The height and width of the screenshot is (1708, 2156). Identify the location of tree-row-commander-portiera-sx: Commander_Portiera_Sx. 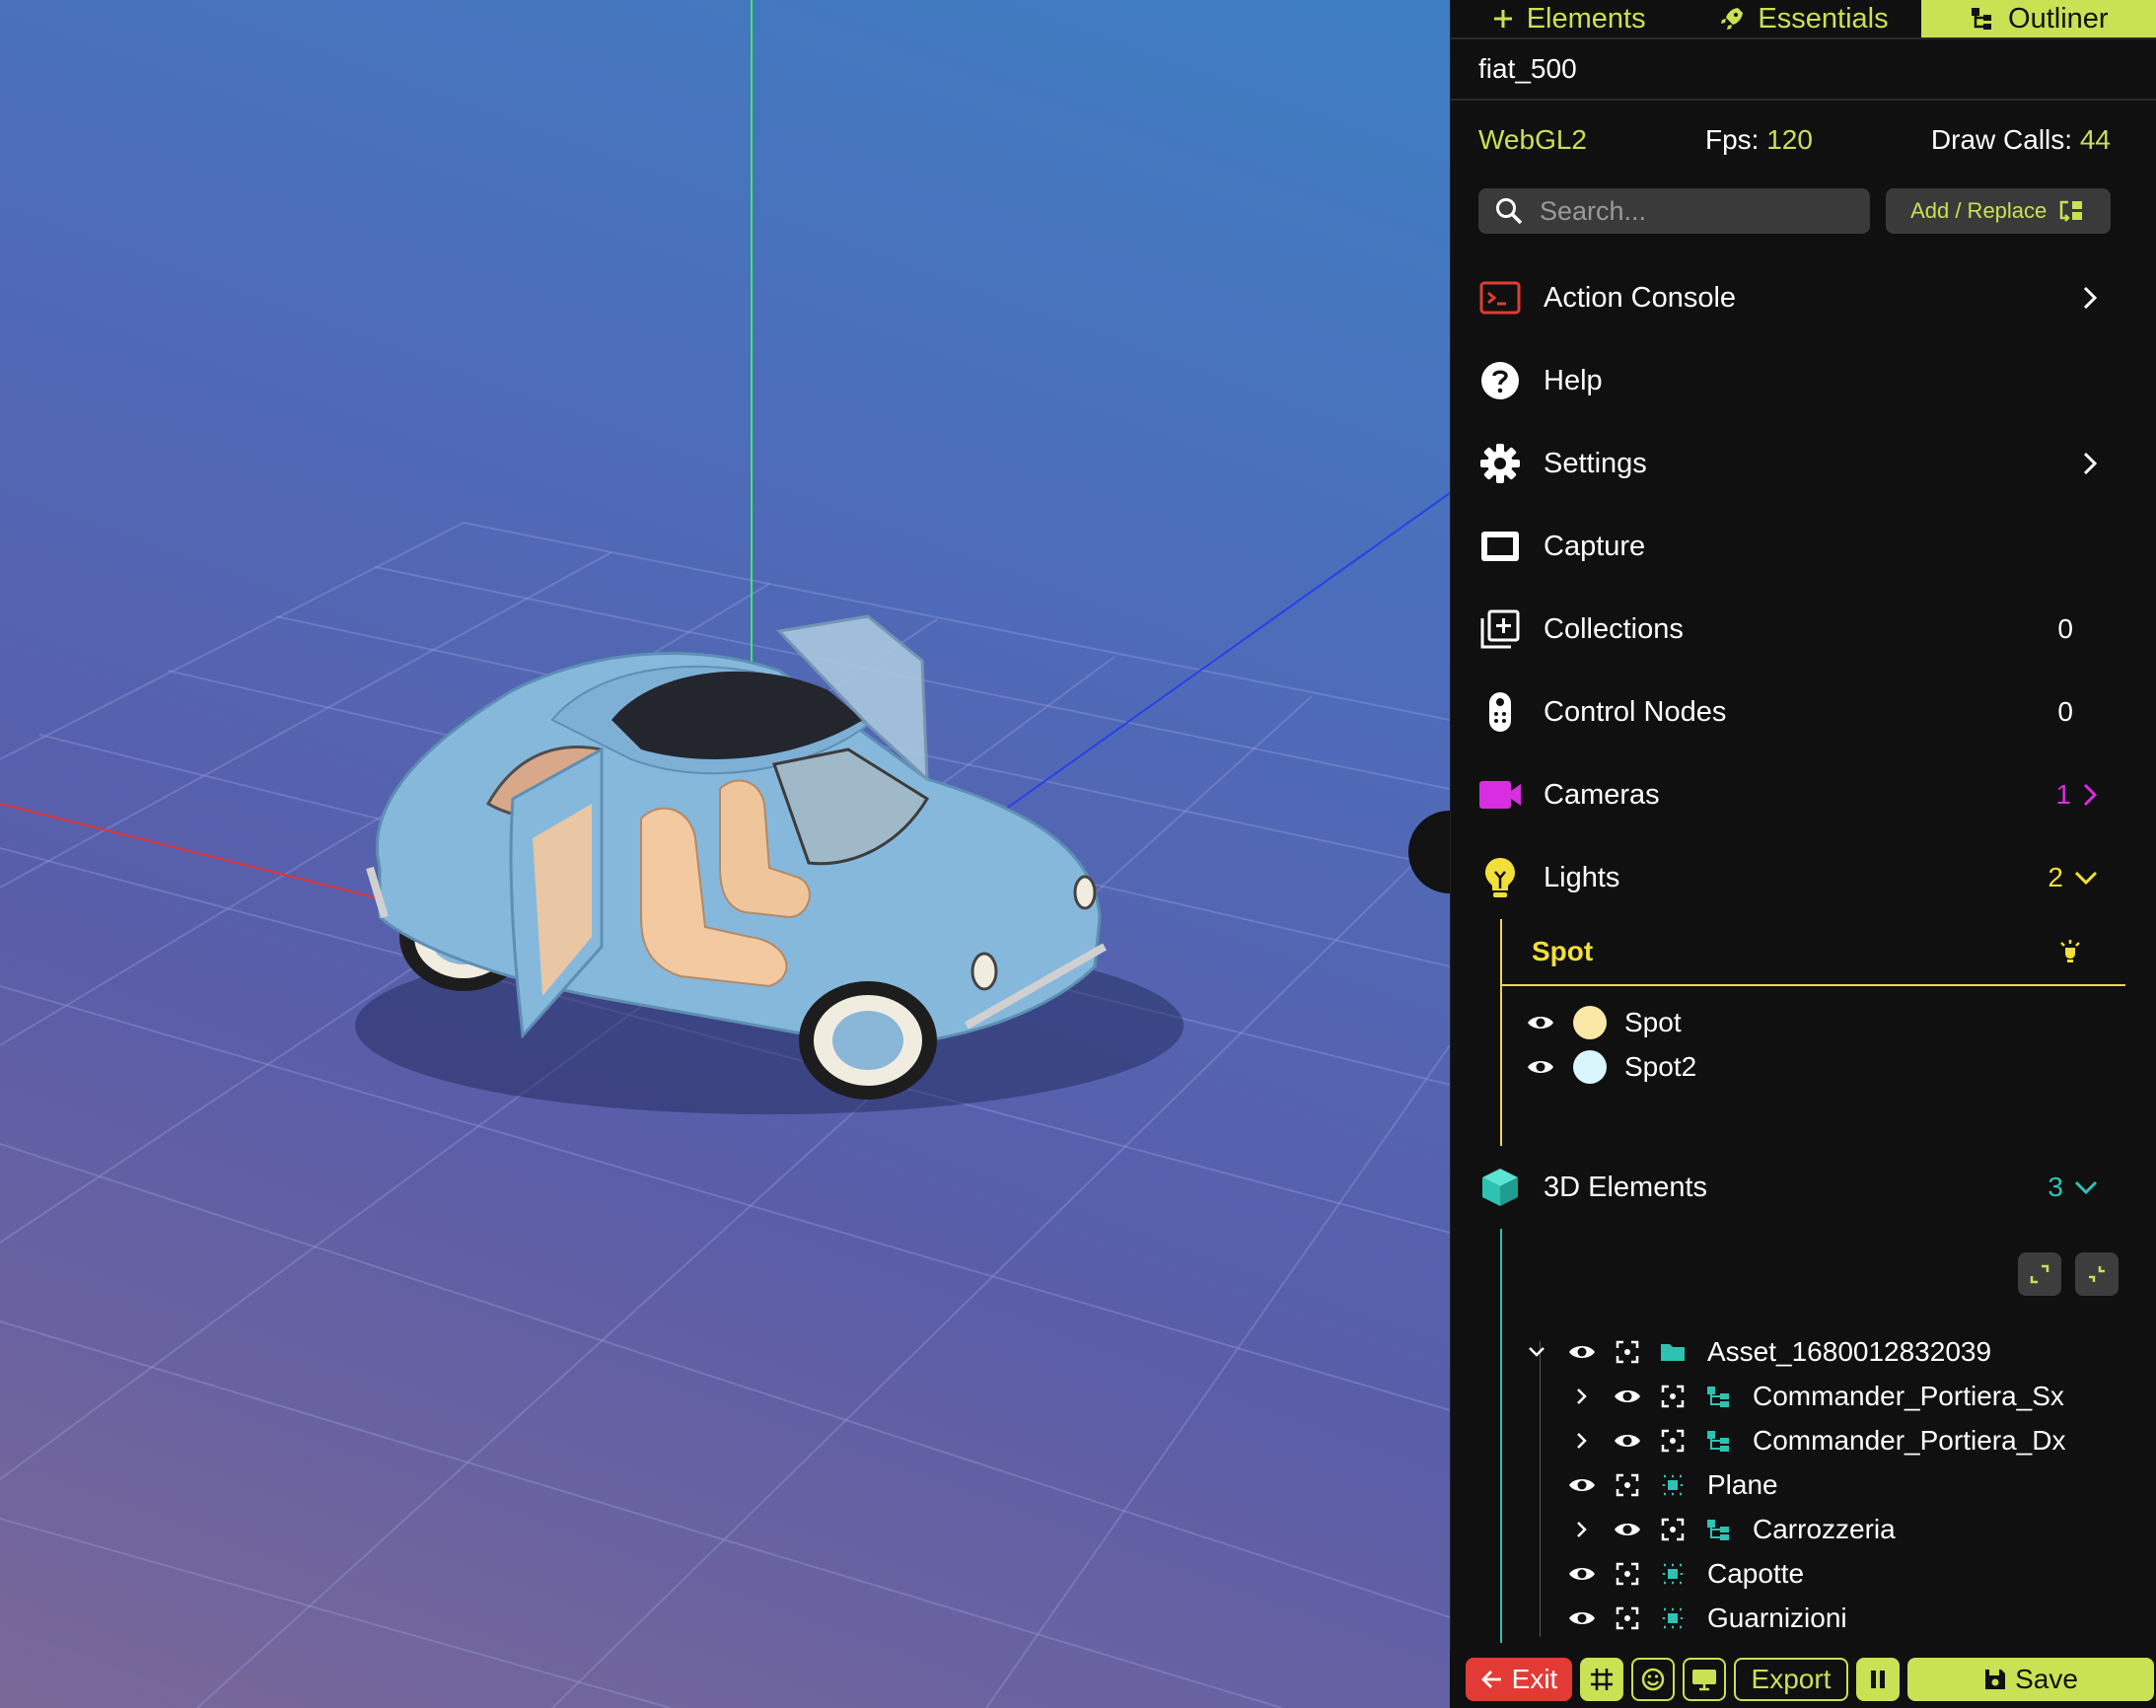
(1829, 1396).